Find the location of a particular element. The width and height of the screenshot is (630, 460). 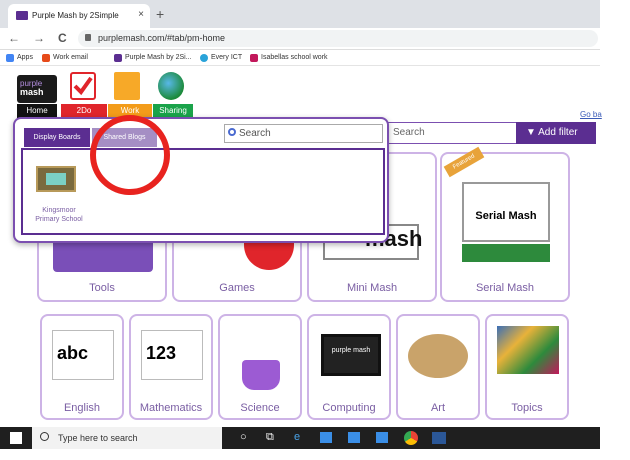

red-annotation-circle is located at coordinates (130, 155).